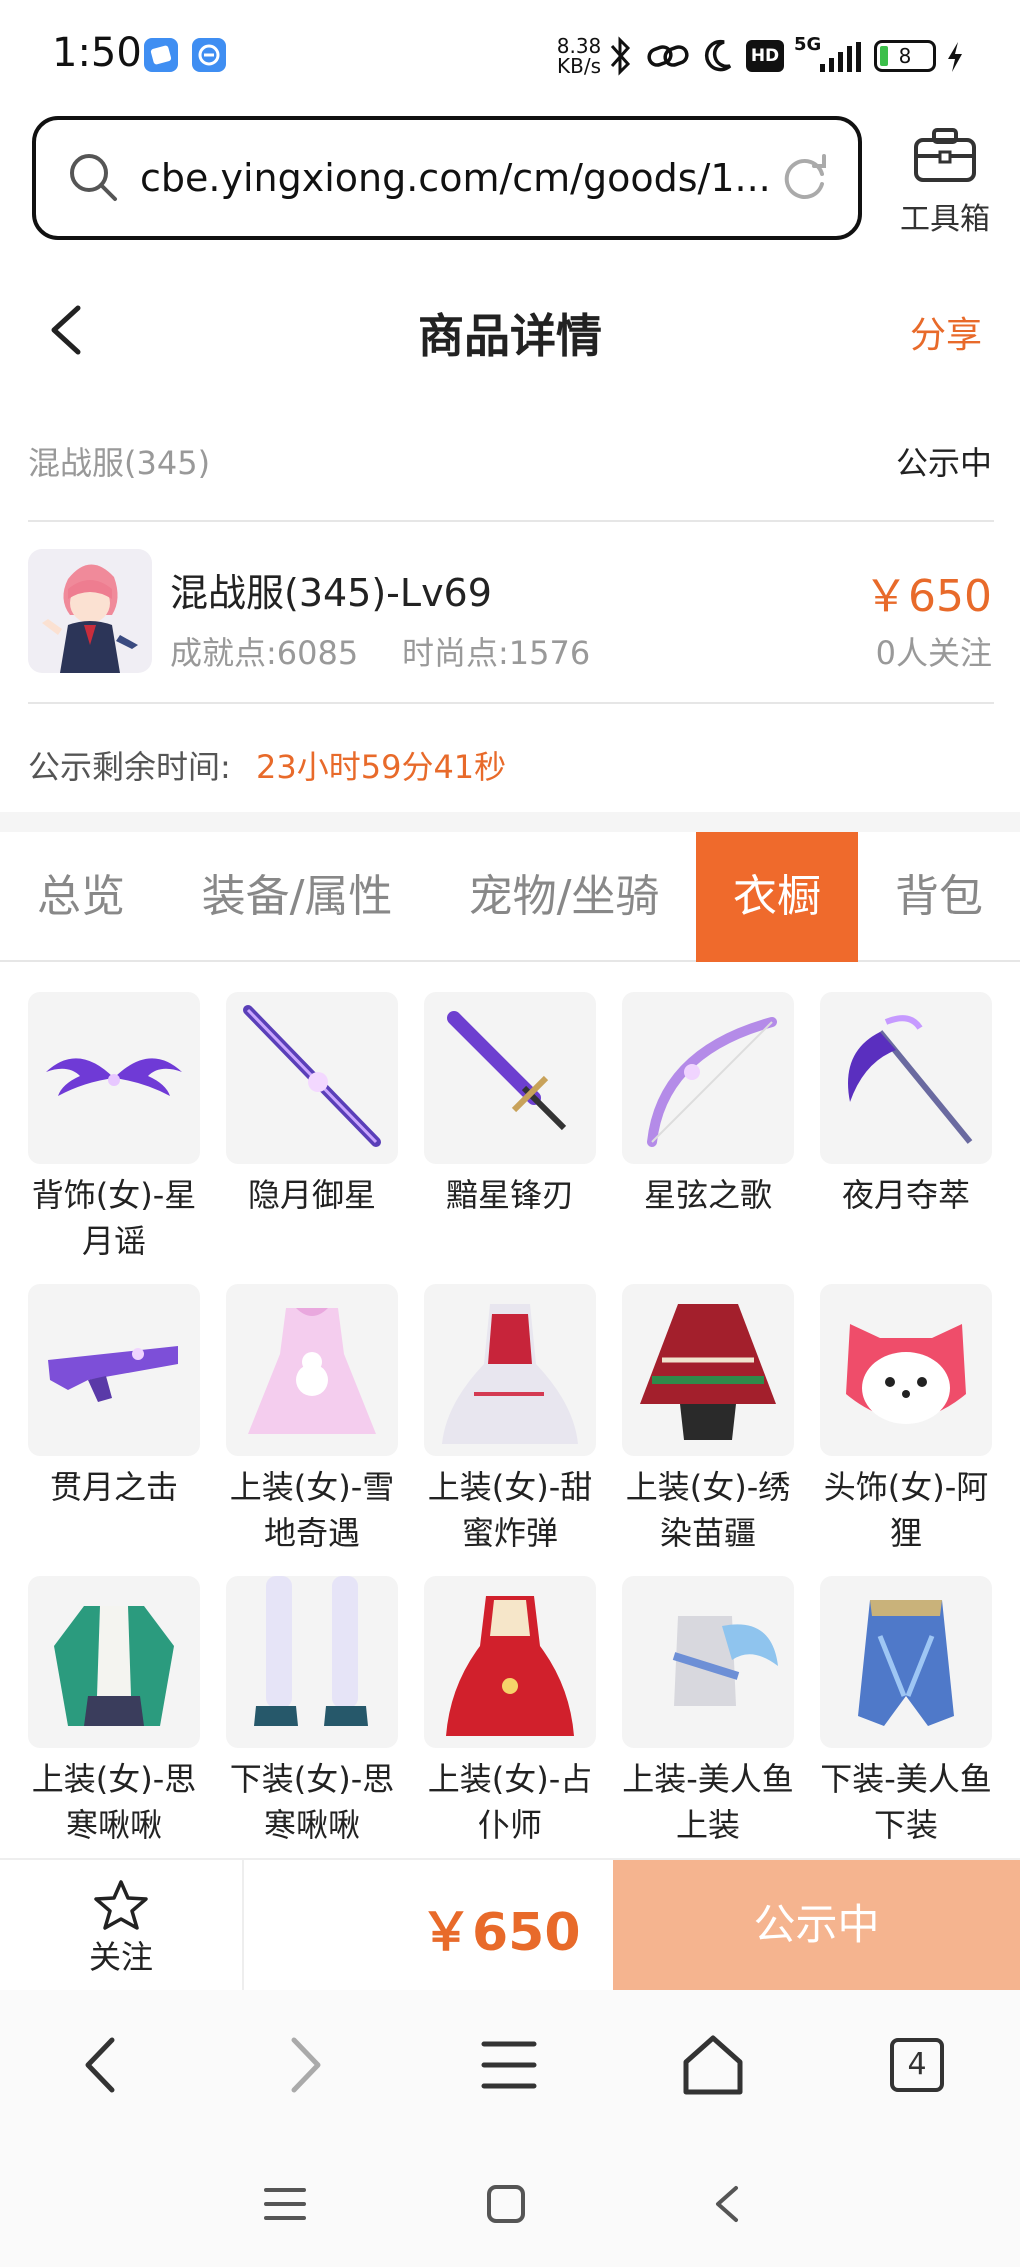 The width and height of the screenshot is (1020, 2267). What do you see at coordinates (620, 56) in the screenshot?
I see `bluetooth-icon` at bounding box center [620, 56].